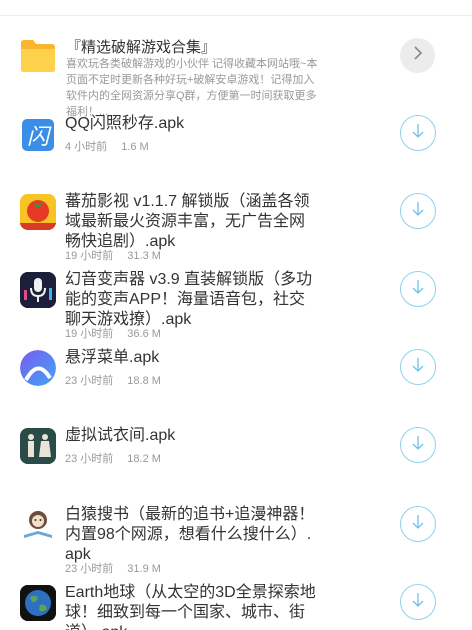 This screenshot has height=630, width=472. What do you see at coordinates (37, 56) in the screenshot?
I see `folder-icon` at bounding box center [37, 56].